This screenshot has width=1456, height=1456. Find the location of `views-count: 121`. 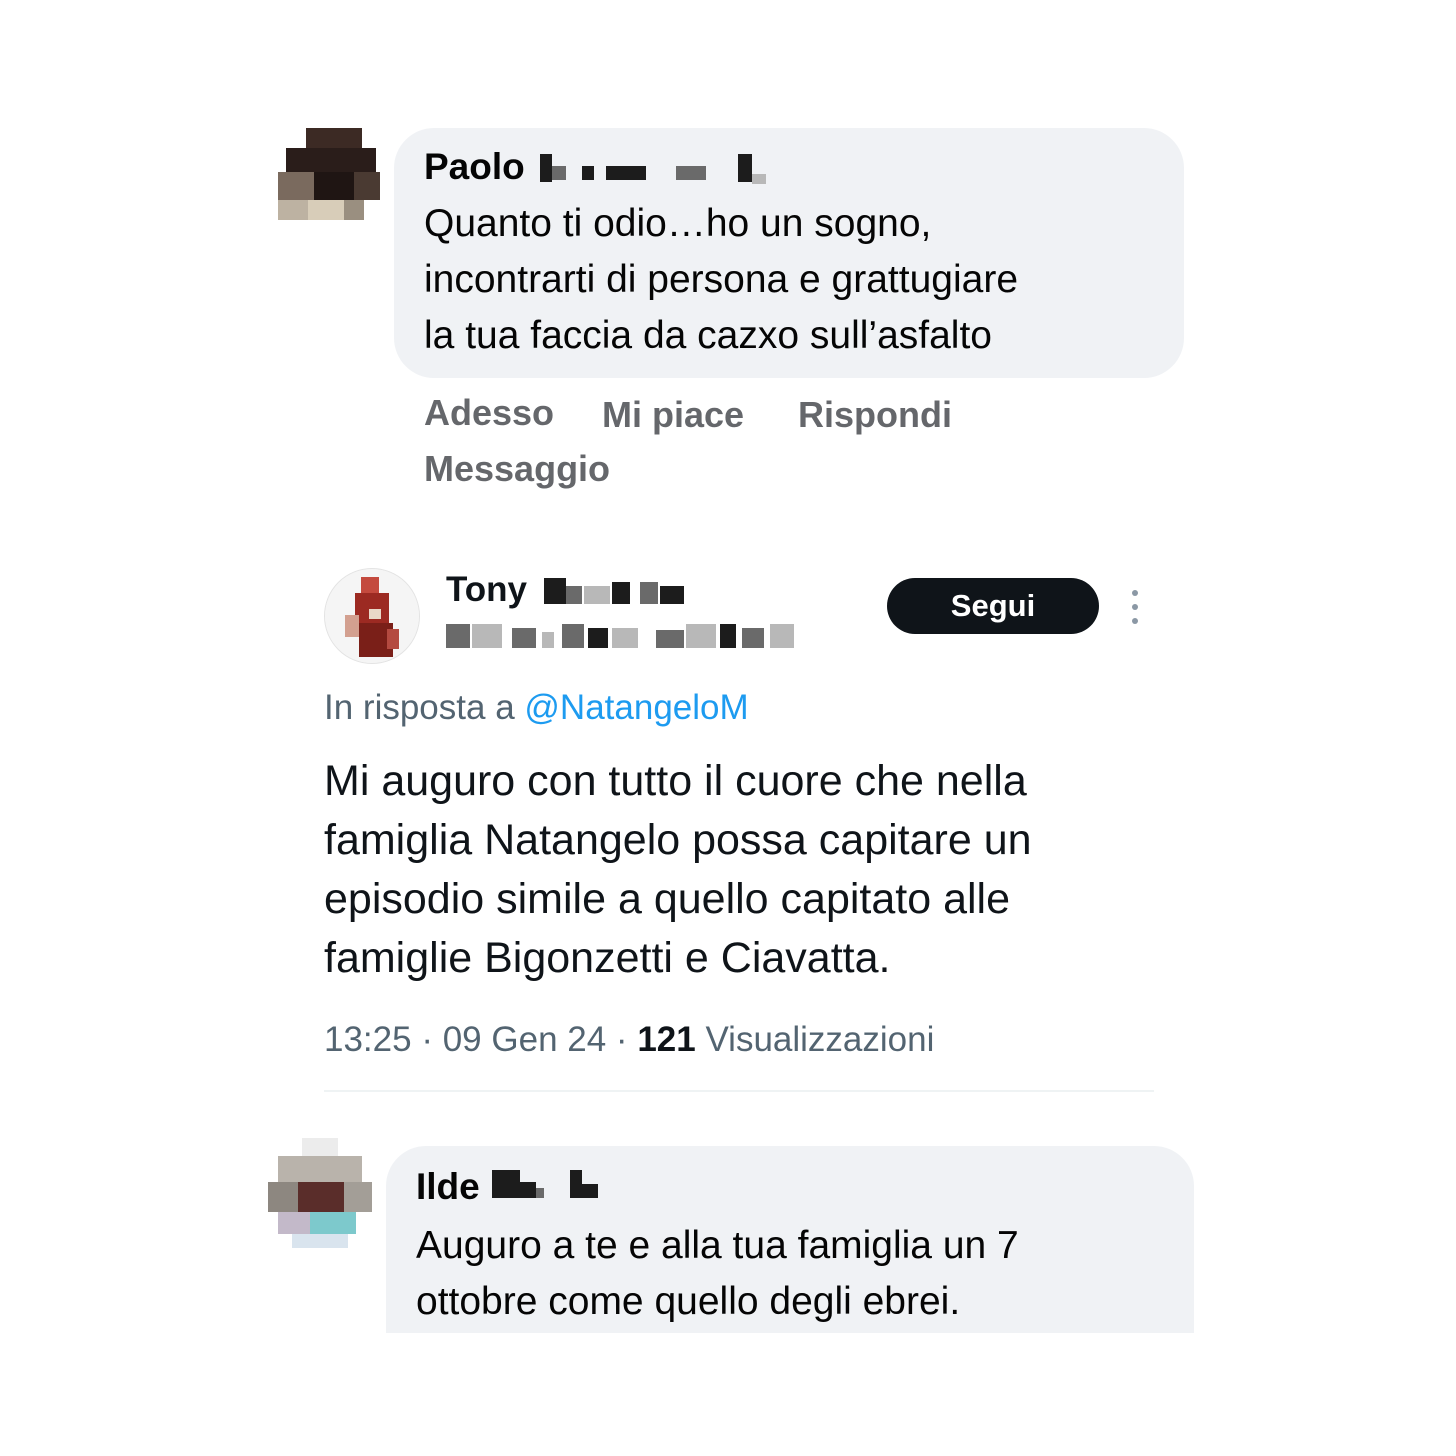

views-count: 121 is located at coordinates (666, 1039).